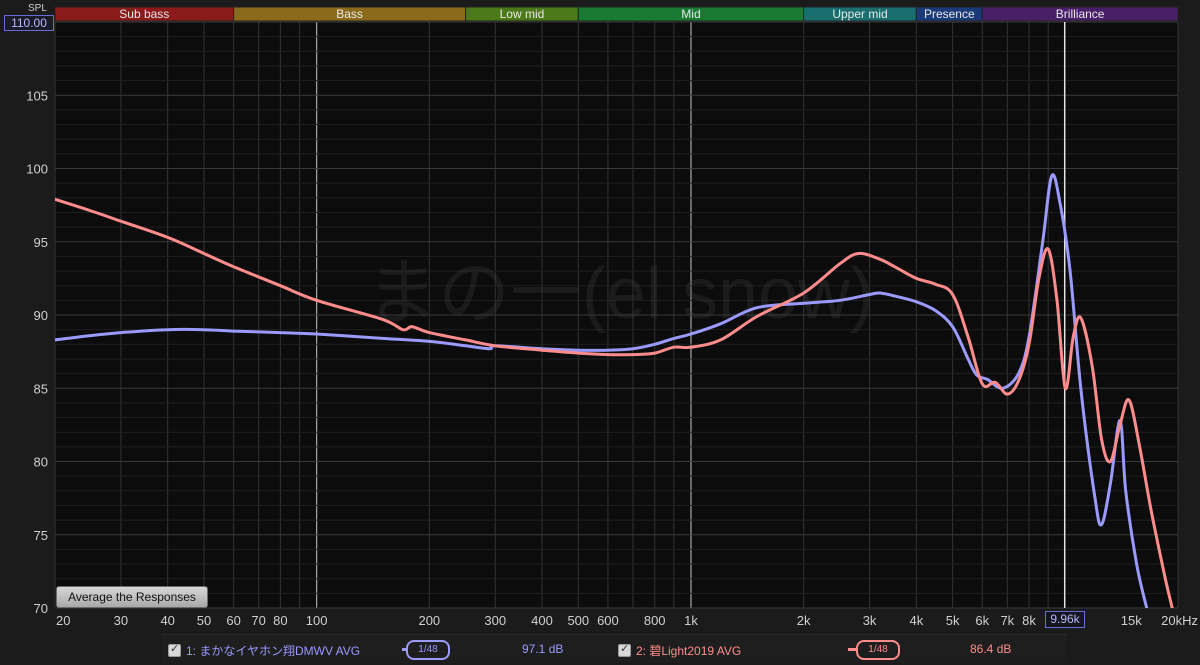 The height and width of the screenshot is (665, 1200). What do you see at coordinates (1065, 619) in the screenshot?
I see `x-cursor-readout: 9.96k` at bounding box center [1065, 619].